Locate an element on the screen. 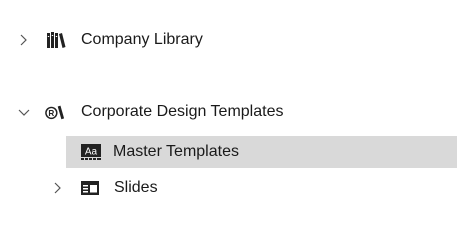 The width and height of the screenshot is (457, 240). books-icon is located at coordinates (56, 40).